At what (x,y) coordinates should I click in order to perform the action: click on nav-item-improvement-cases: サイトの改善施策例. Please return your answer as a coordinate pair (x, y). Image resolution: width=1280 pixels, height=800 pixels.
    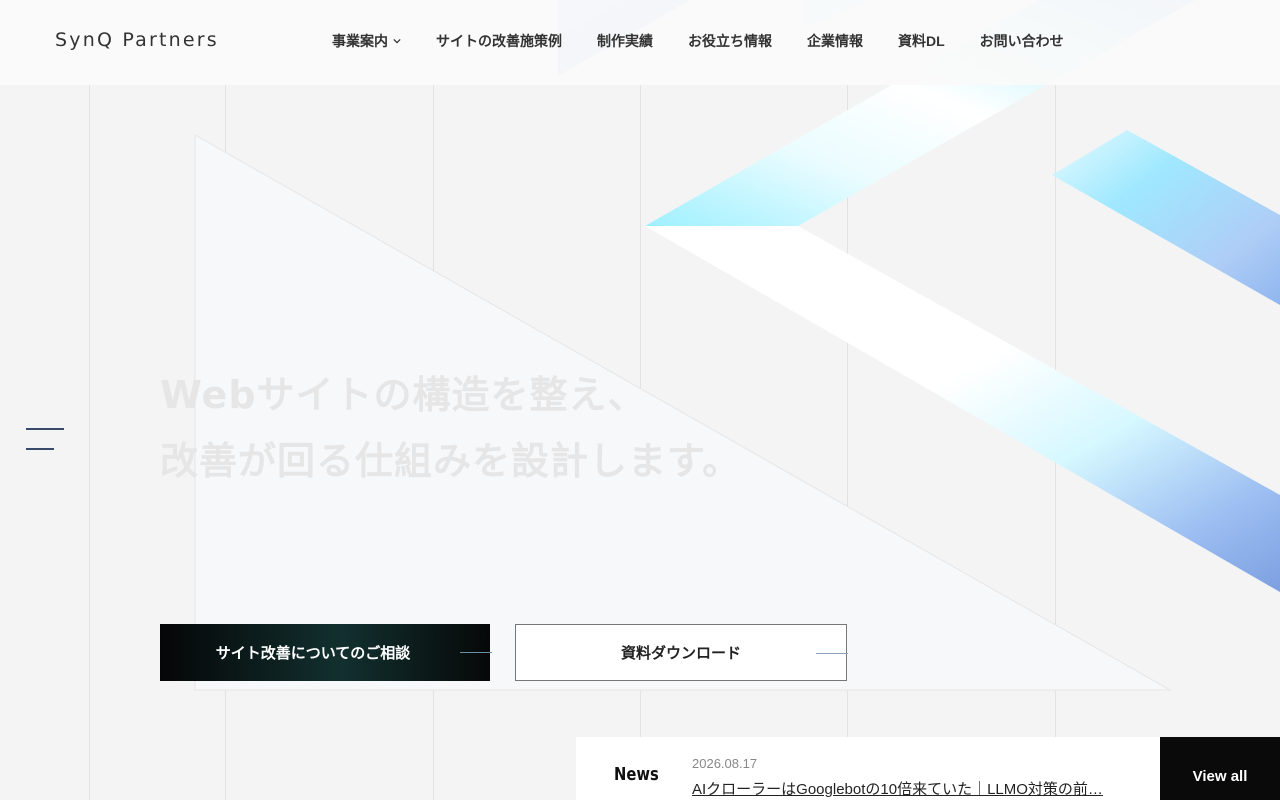
    Looking at the image, I should click on (499, 41).